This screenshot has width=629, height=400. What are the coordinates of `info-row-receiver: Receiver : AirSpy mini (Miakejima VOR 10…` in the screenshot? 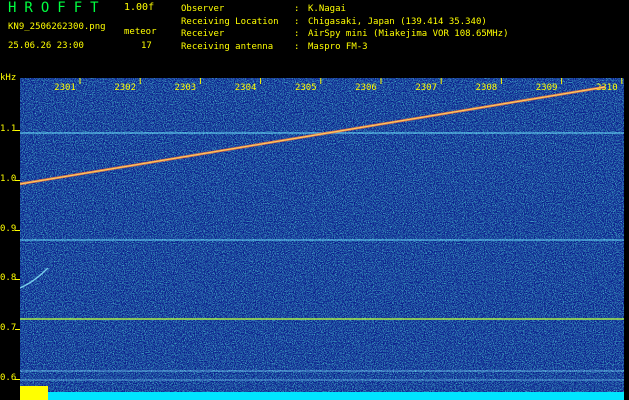 It's located at (344, 34).